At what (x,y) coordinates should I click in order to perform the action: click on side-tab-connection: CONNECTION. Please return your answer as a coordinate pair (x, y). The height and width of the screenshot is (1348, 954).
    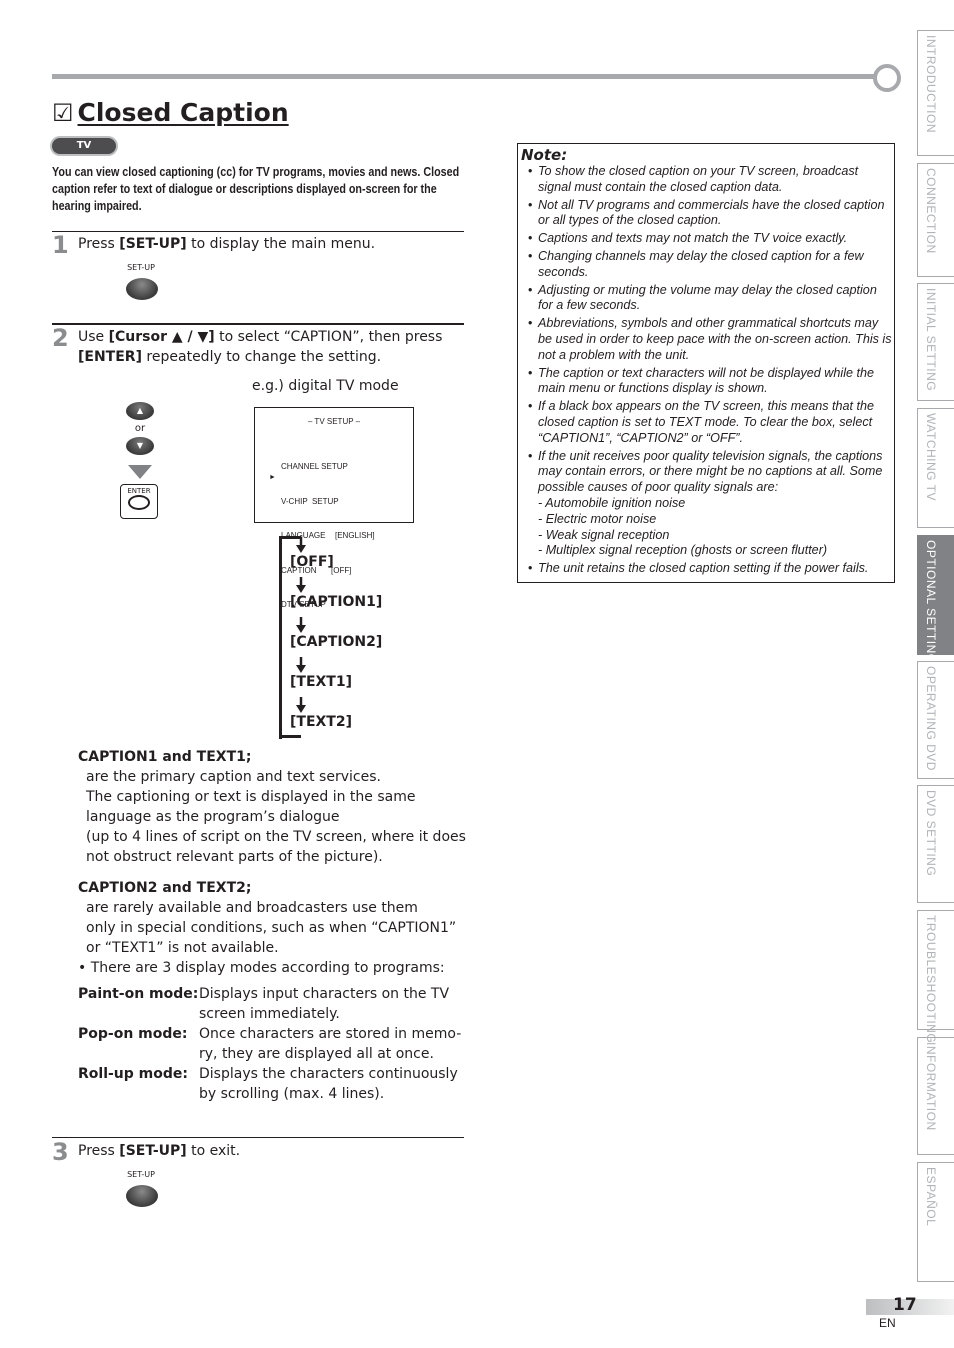
    Looking at the image, I should click on (935, 220).